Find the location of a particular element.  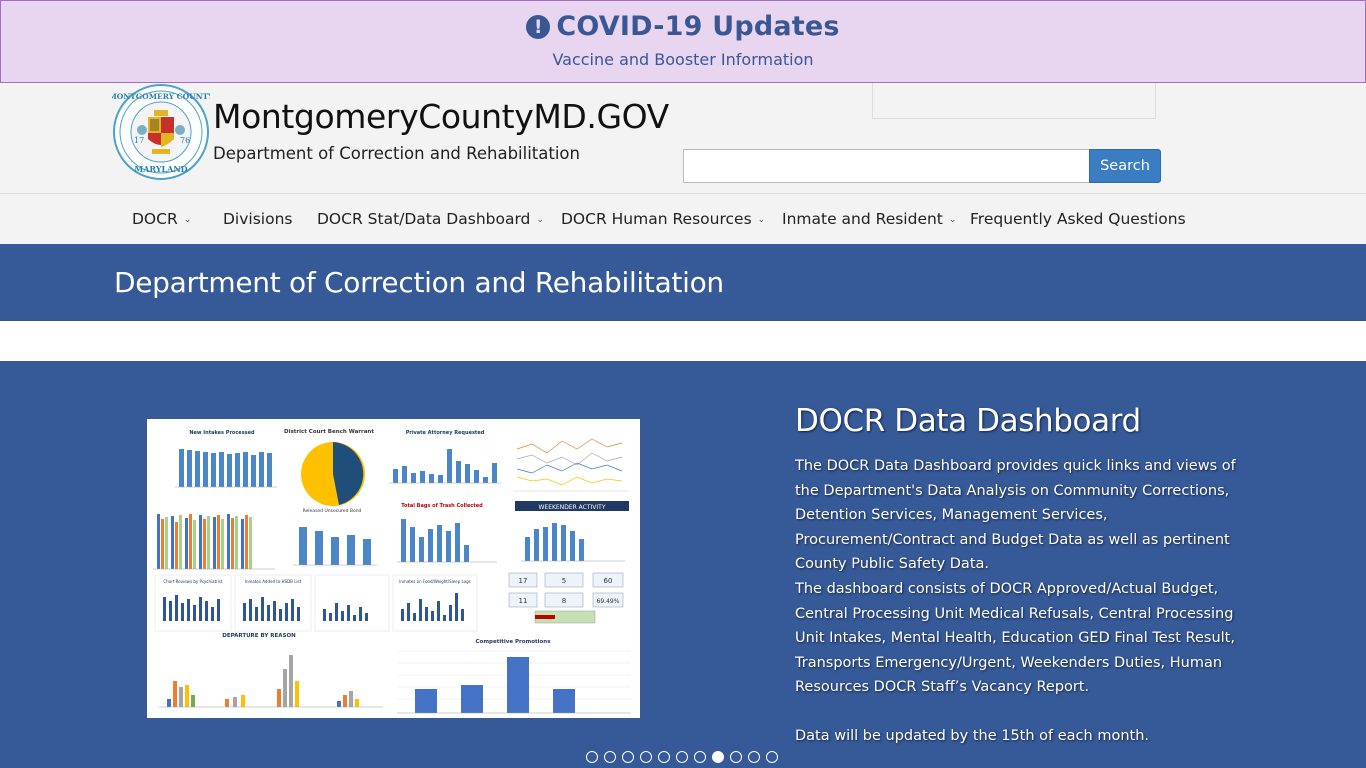

dash-kpi-value: 17 is located at coordinates (523, 581).